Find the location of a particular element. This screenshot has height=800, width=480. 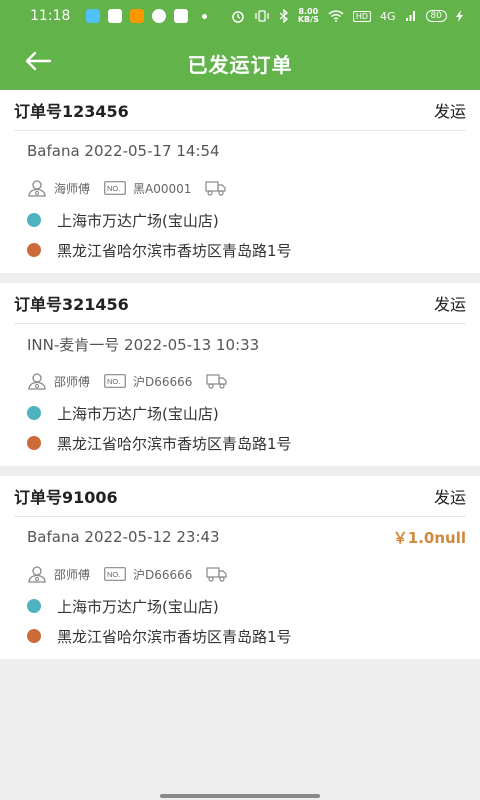

status-time: 11:18 is located at coordinates (50, 16).